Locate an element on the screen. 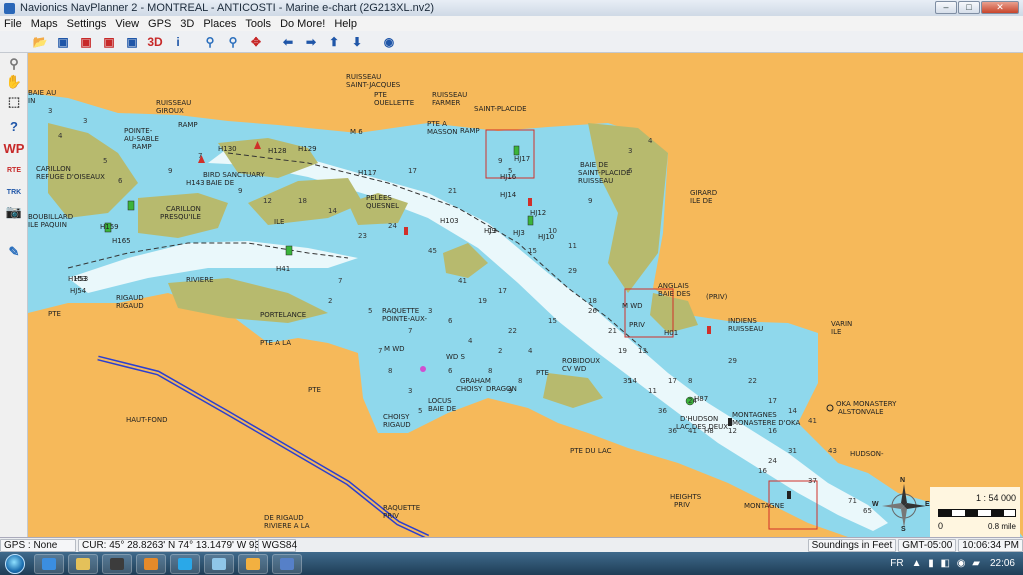 The image size is (1023, 575). compass-e: E is located at coordinates (927, 504).